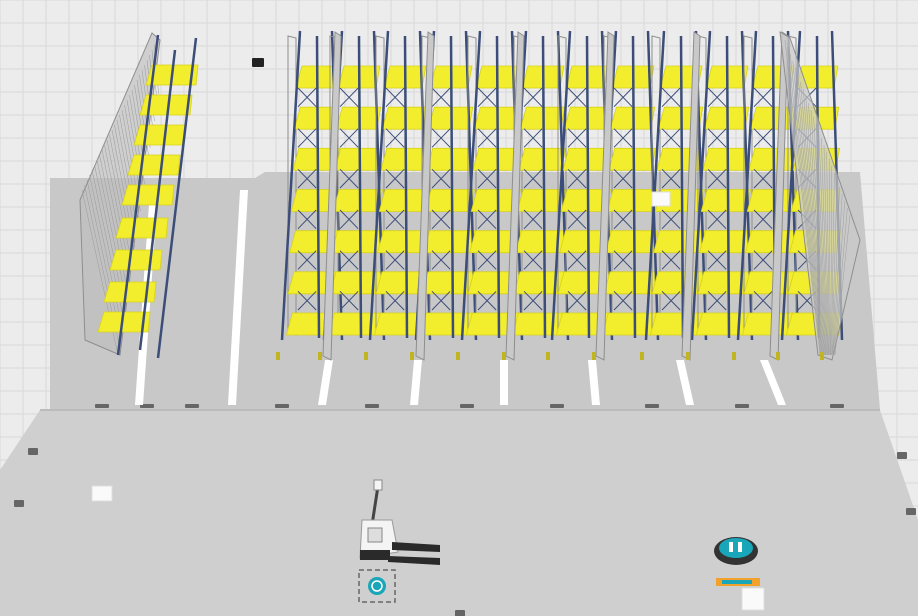  I want to click on agv-base, so click(375, 555).